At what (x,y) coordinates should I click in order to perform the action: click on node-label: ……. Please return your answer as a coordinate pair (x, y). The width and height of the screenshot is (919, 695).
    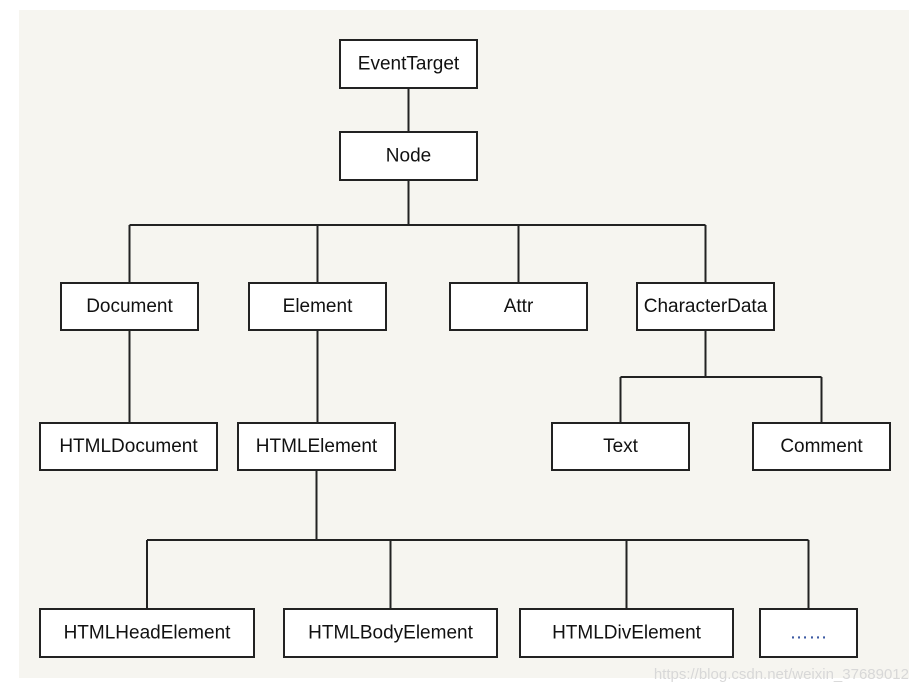
    Looking at the image, I should click on (809, 633).